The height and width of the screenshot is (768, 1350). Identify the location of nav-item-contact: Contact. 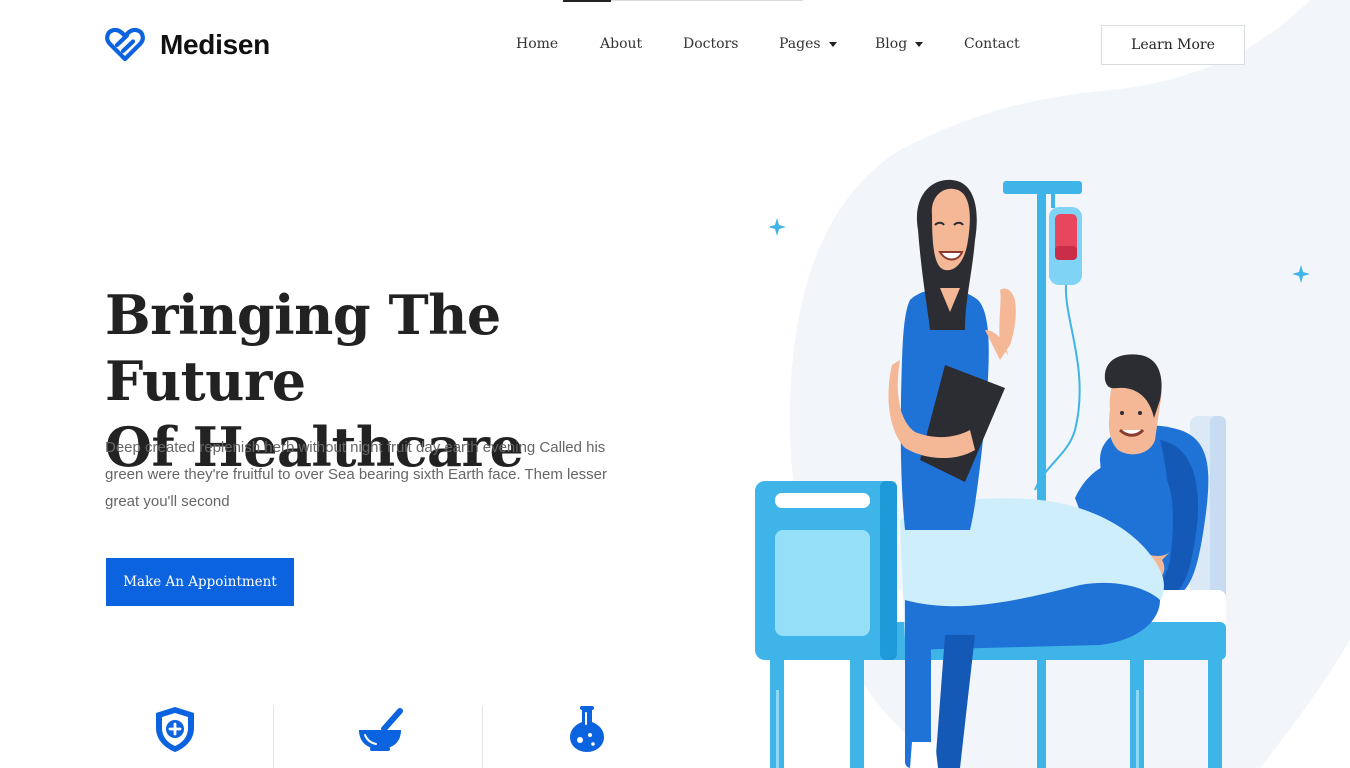
(992, 44).